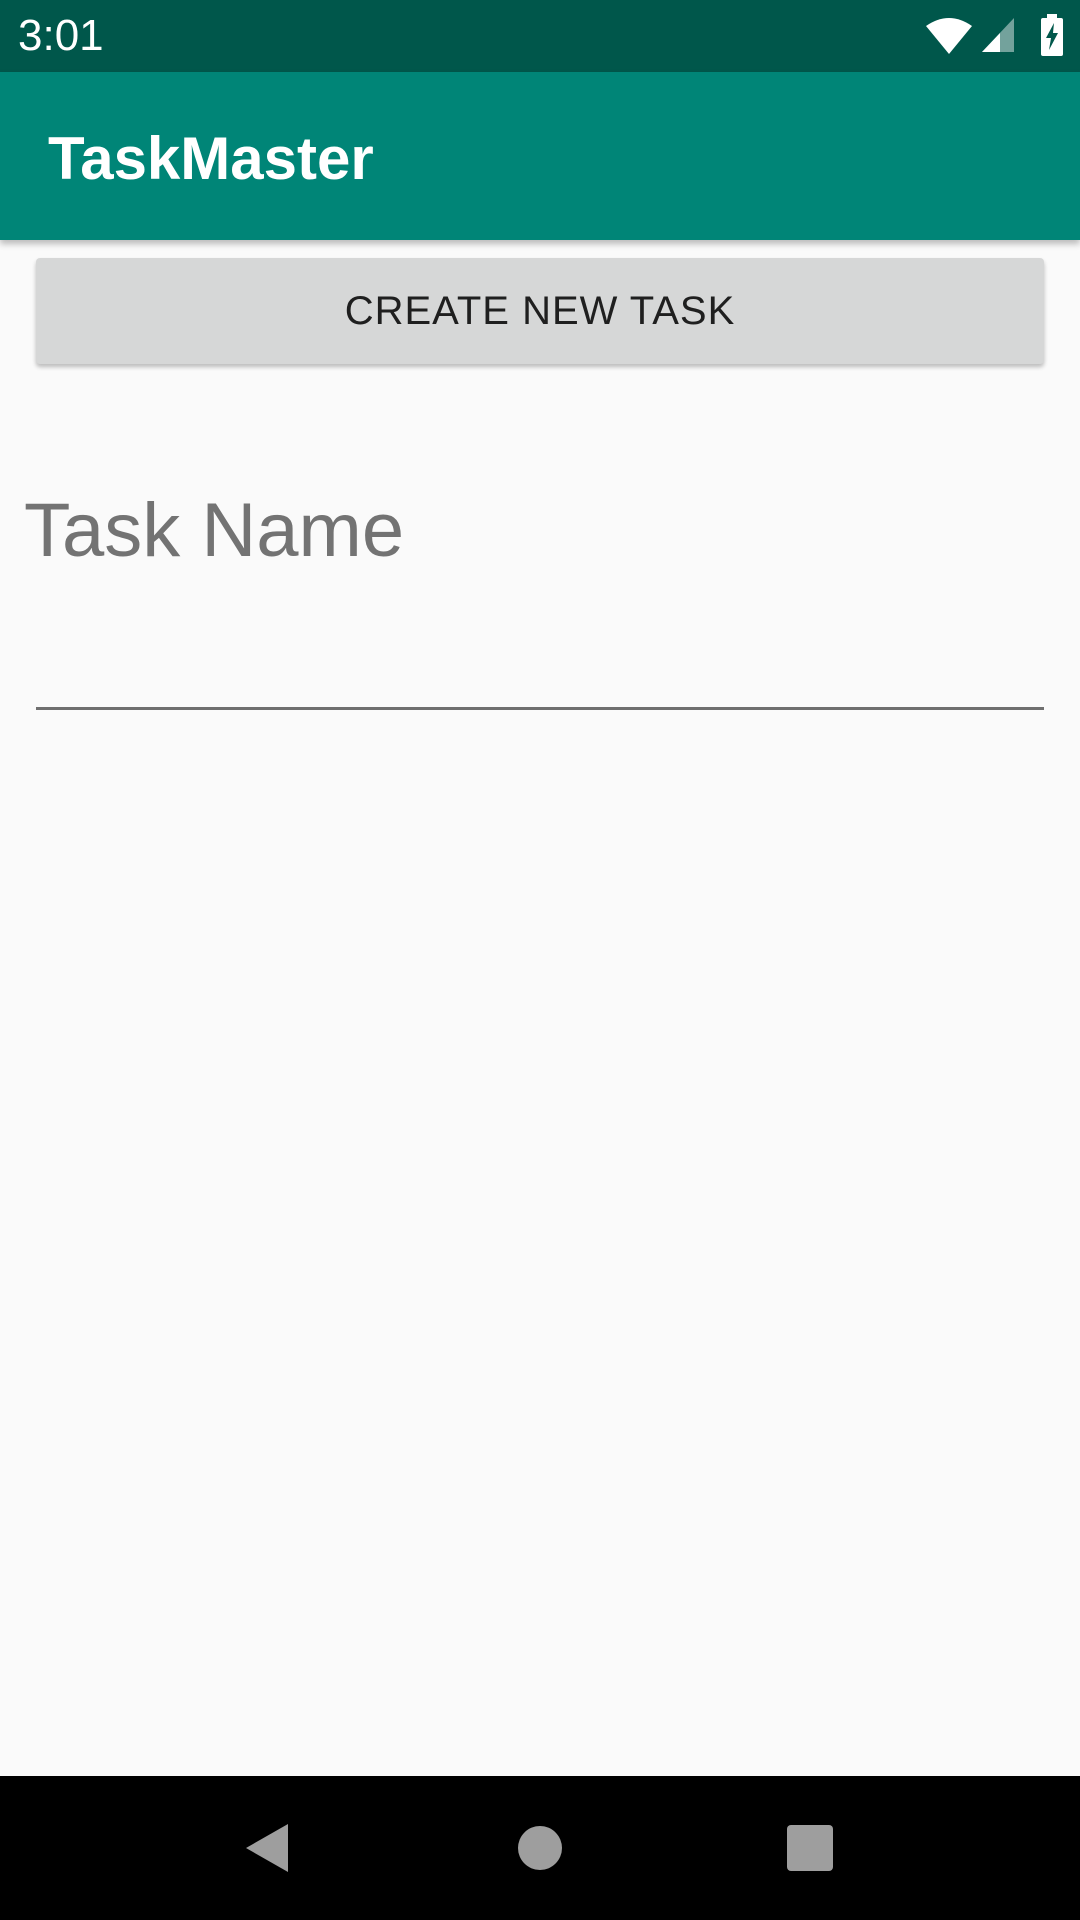 The width and height of the screenshot is (1080, 1920). I want to click on recents-icon, so click(810, 1848).